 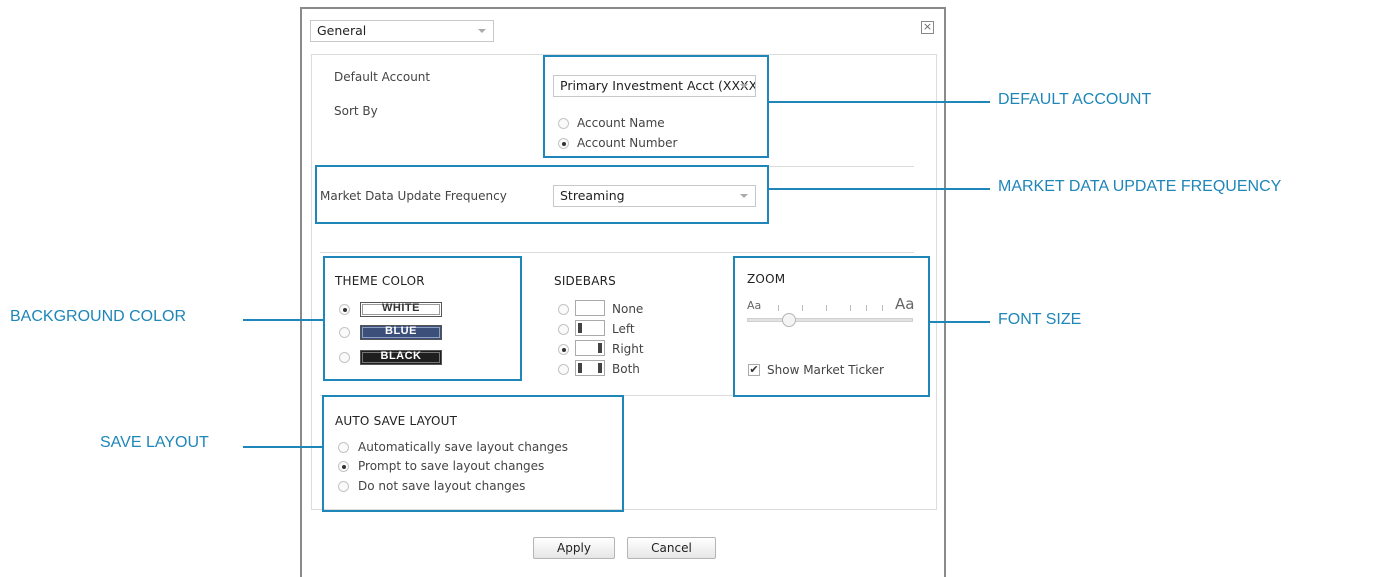 I want to click on save-layout-callout: SAVE LAYOUT, so click(x=154, y=442).